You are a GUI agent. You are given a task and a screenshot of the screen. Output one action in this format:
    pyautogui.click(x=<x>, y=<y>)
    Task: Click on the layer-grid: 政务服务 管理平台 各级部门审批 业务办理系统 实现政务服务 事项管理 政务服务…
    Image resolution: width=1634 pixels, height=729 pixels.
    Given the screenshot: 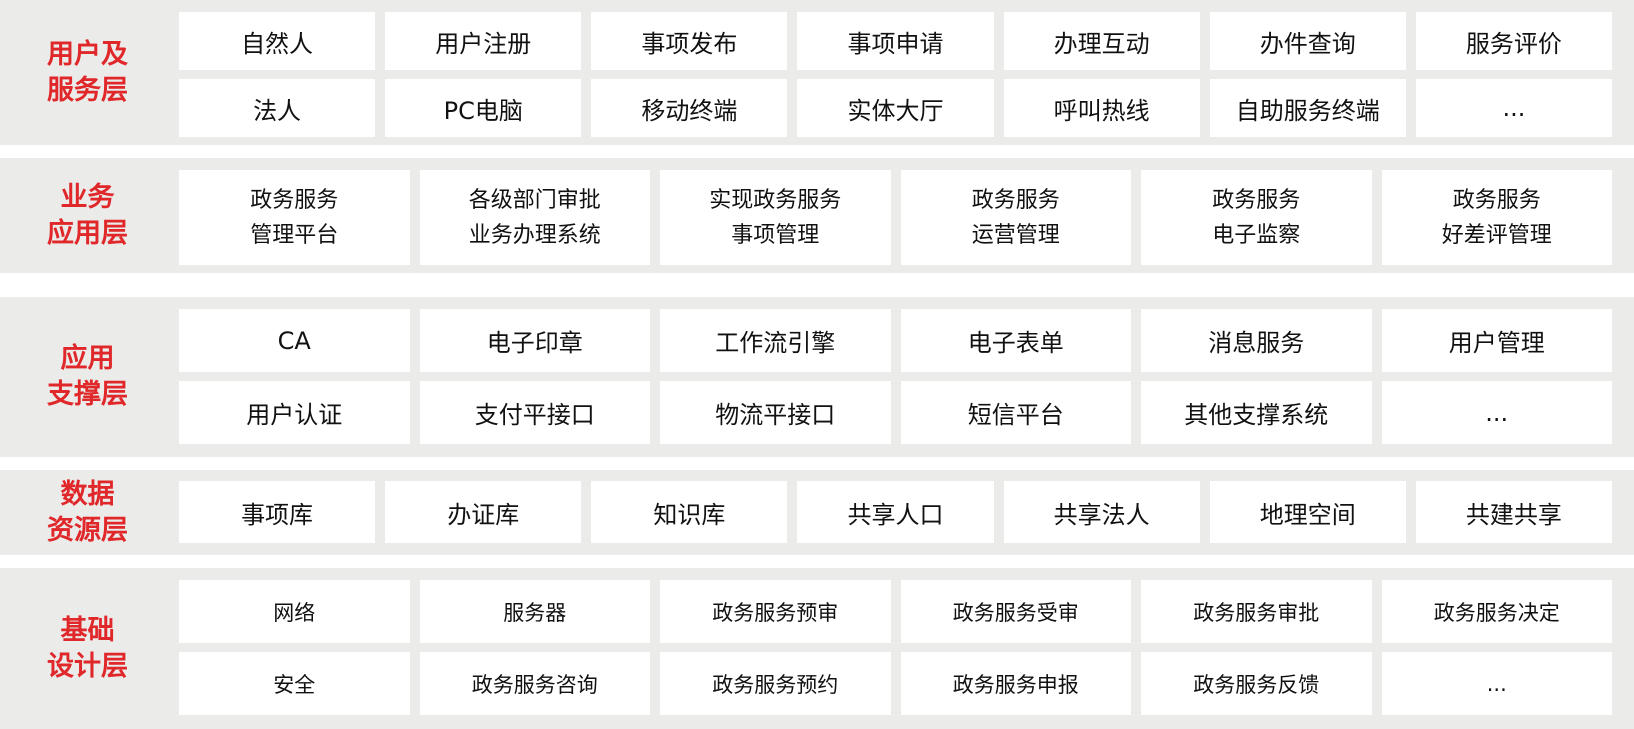 What is the action you would take?
    pyautogui.click(x=895, y=217)
    